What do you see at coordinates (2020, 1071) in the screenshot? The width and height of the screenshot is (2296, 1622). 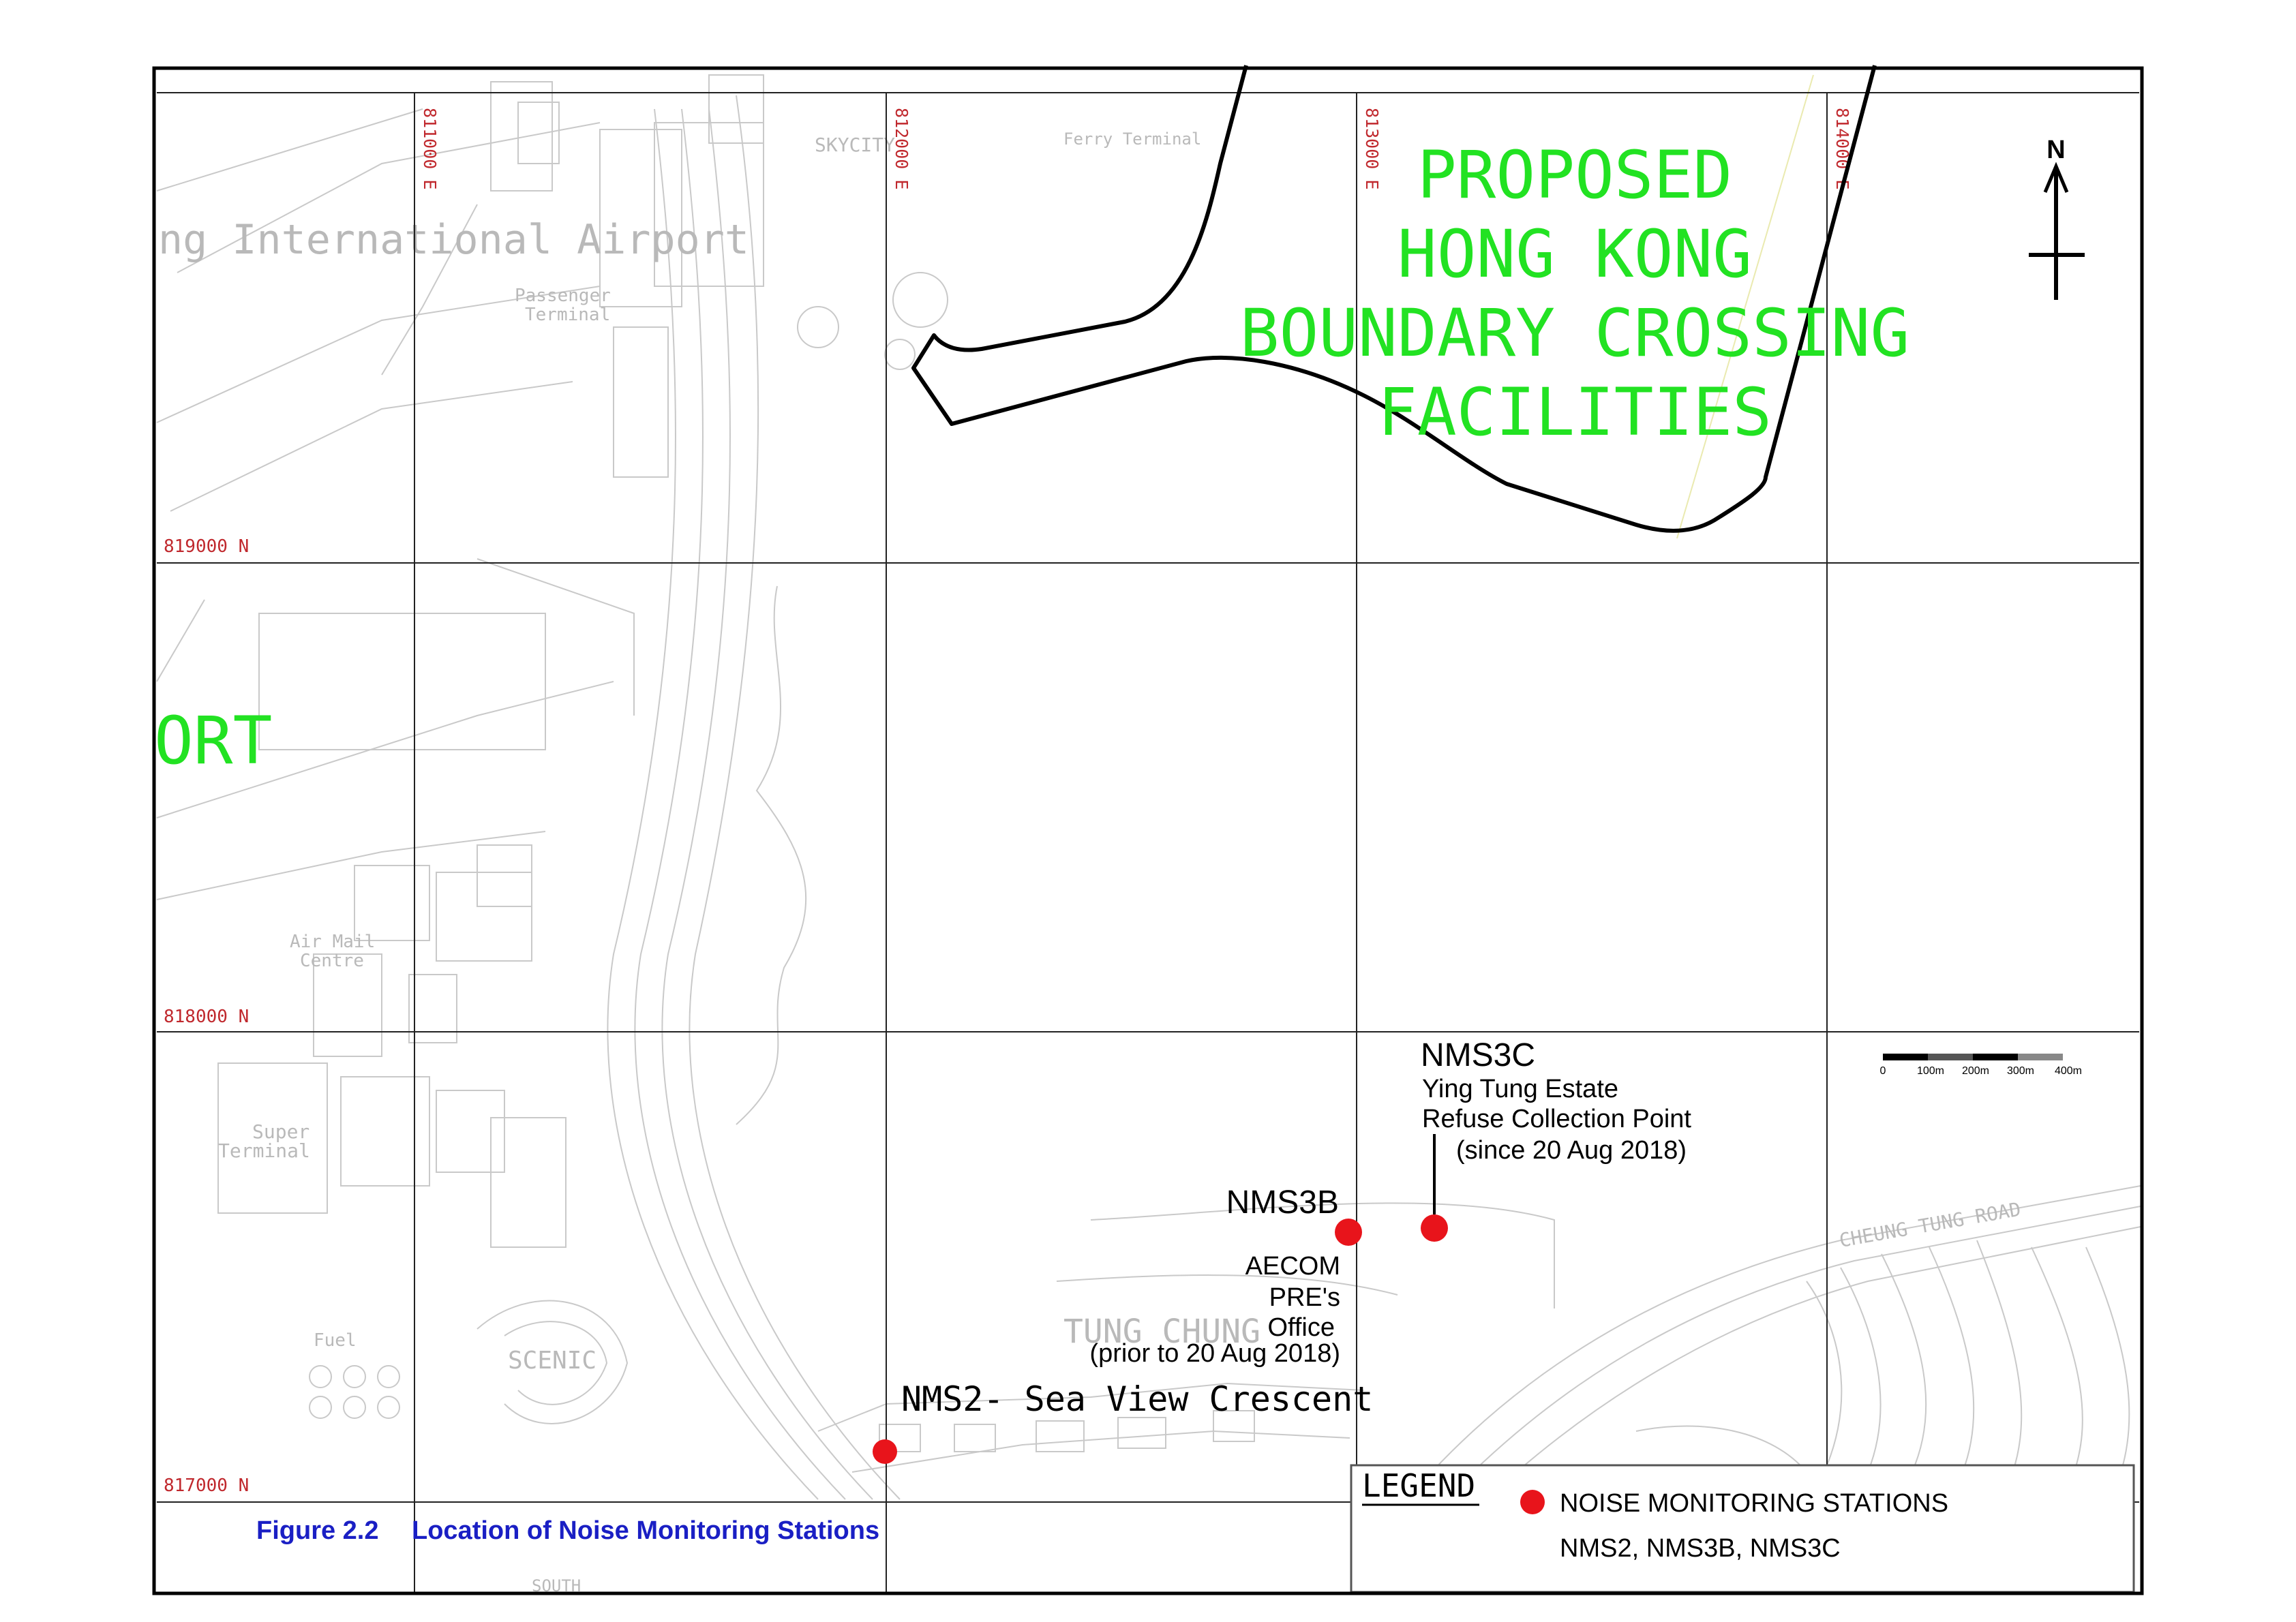 I see `scale-label-300: 300m` at bounding box center [2020, 1071].